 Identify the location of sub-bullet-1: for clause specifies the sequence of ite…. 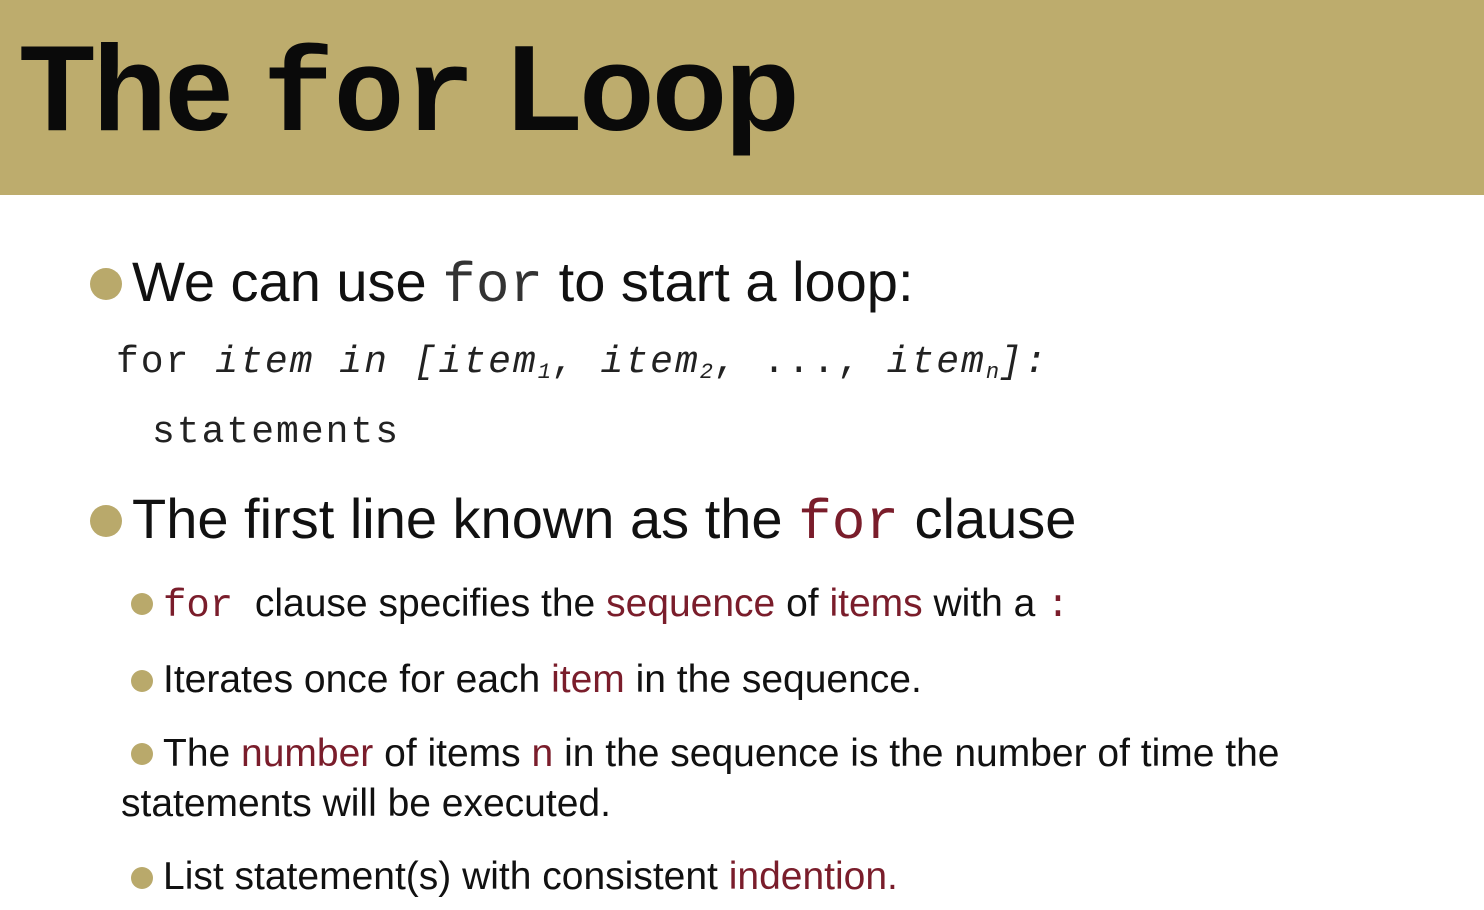
(616, 605).